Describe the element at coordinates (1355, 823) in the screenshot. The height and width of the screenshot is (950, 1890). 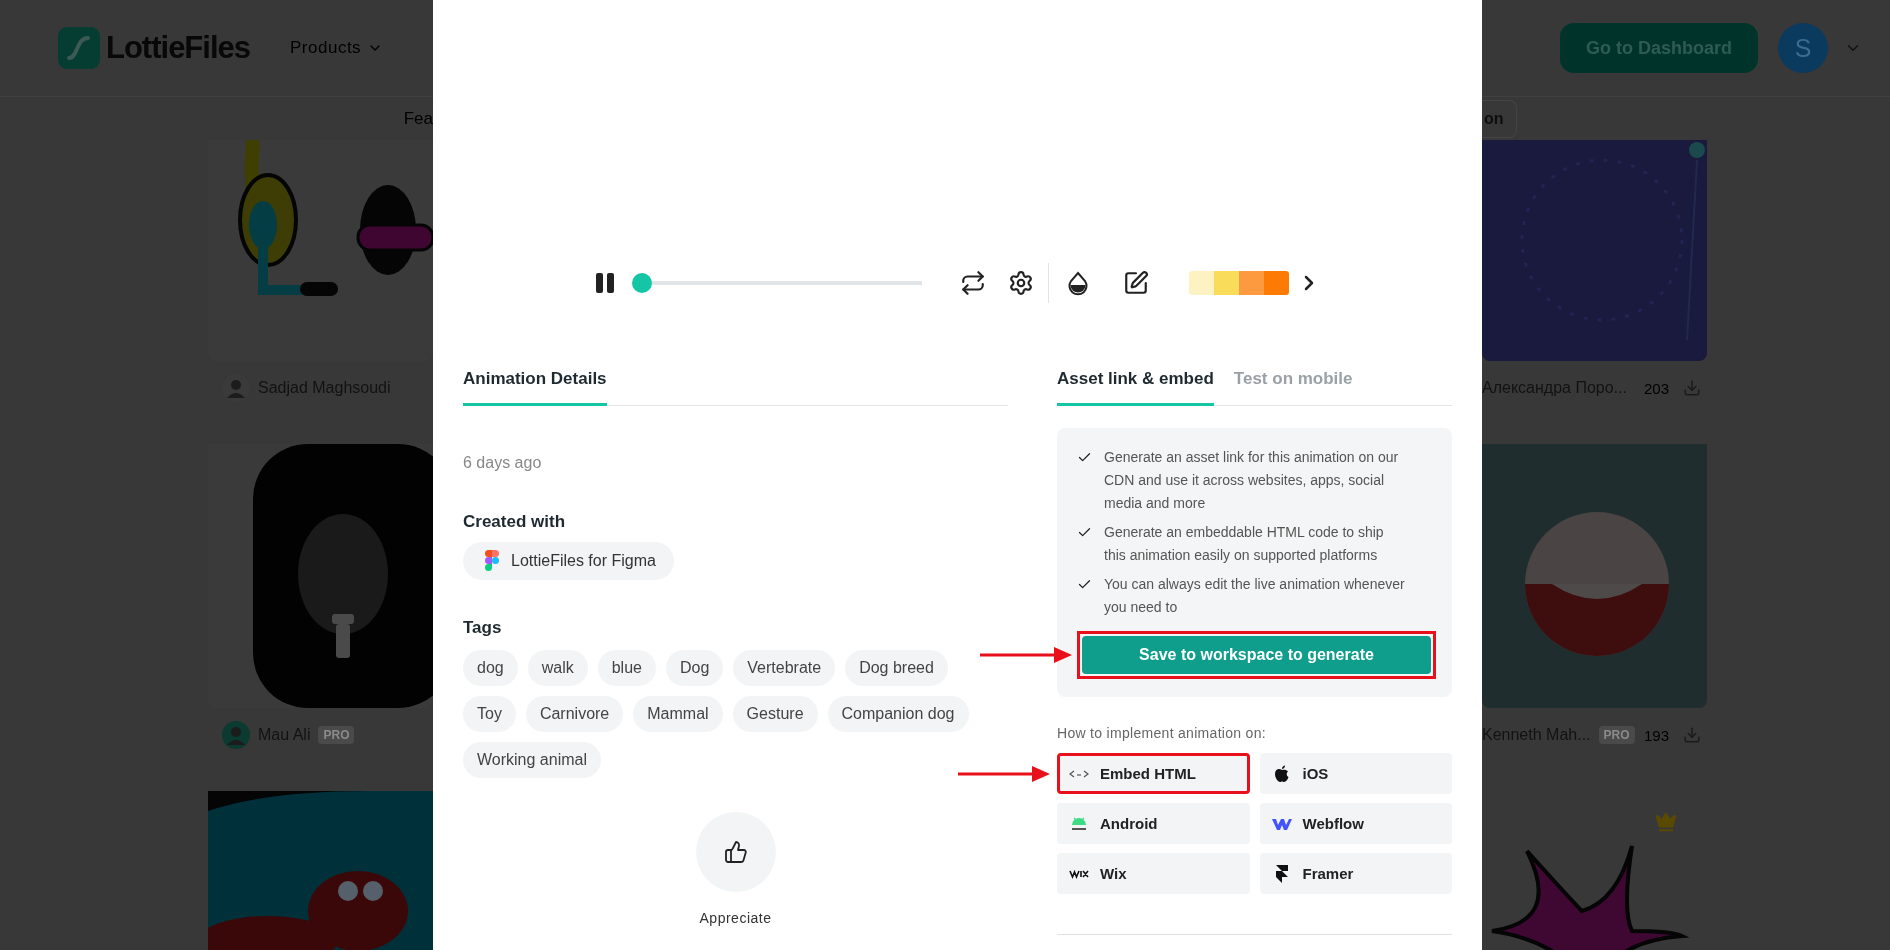
I see `platform-button: Webflow` at that location.